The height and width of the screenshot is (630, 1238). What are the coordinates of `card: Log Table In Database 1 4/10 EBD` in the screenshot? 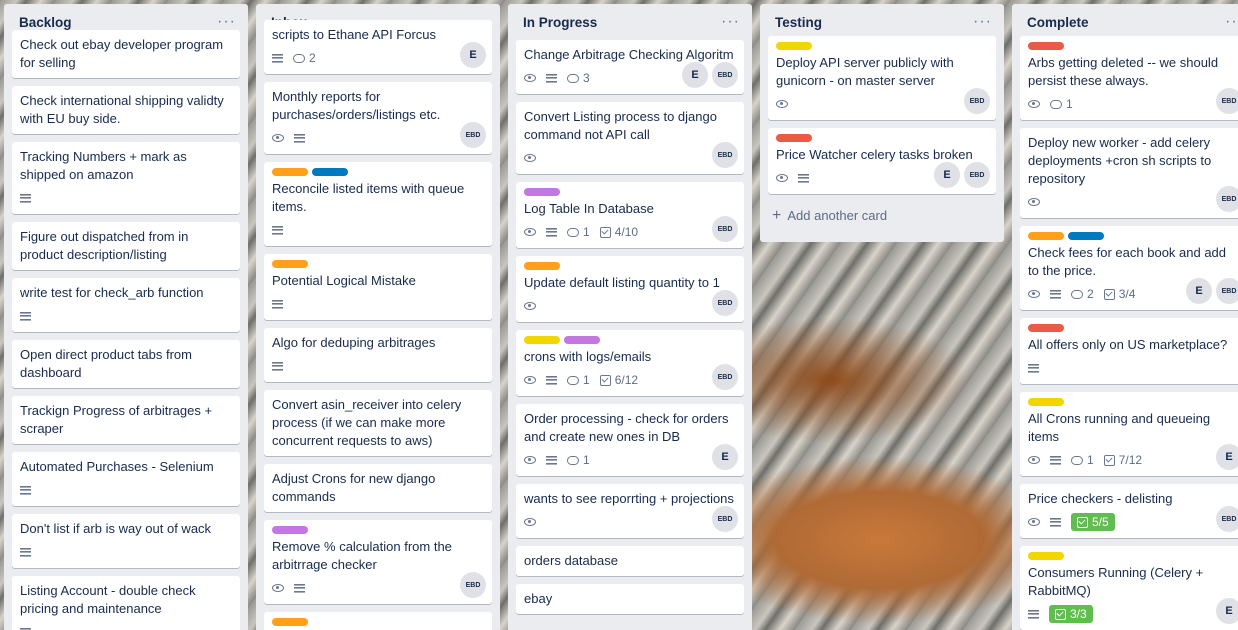 It's located at (630, 215).